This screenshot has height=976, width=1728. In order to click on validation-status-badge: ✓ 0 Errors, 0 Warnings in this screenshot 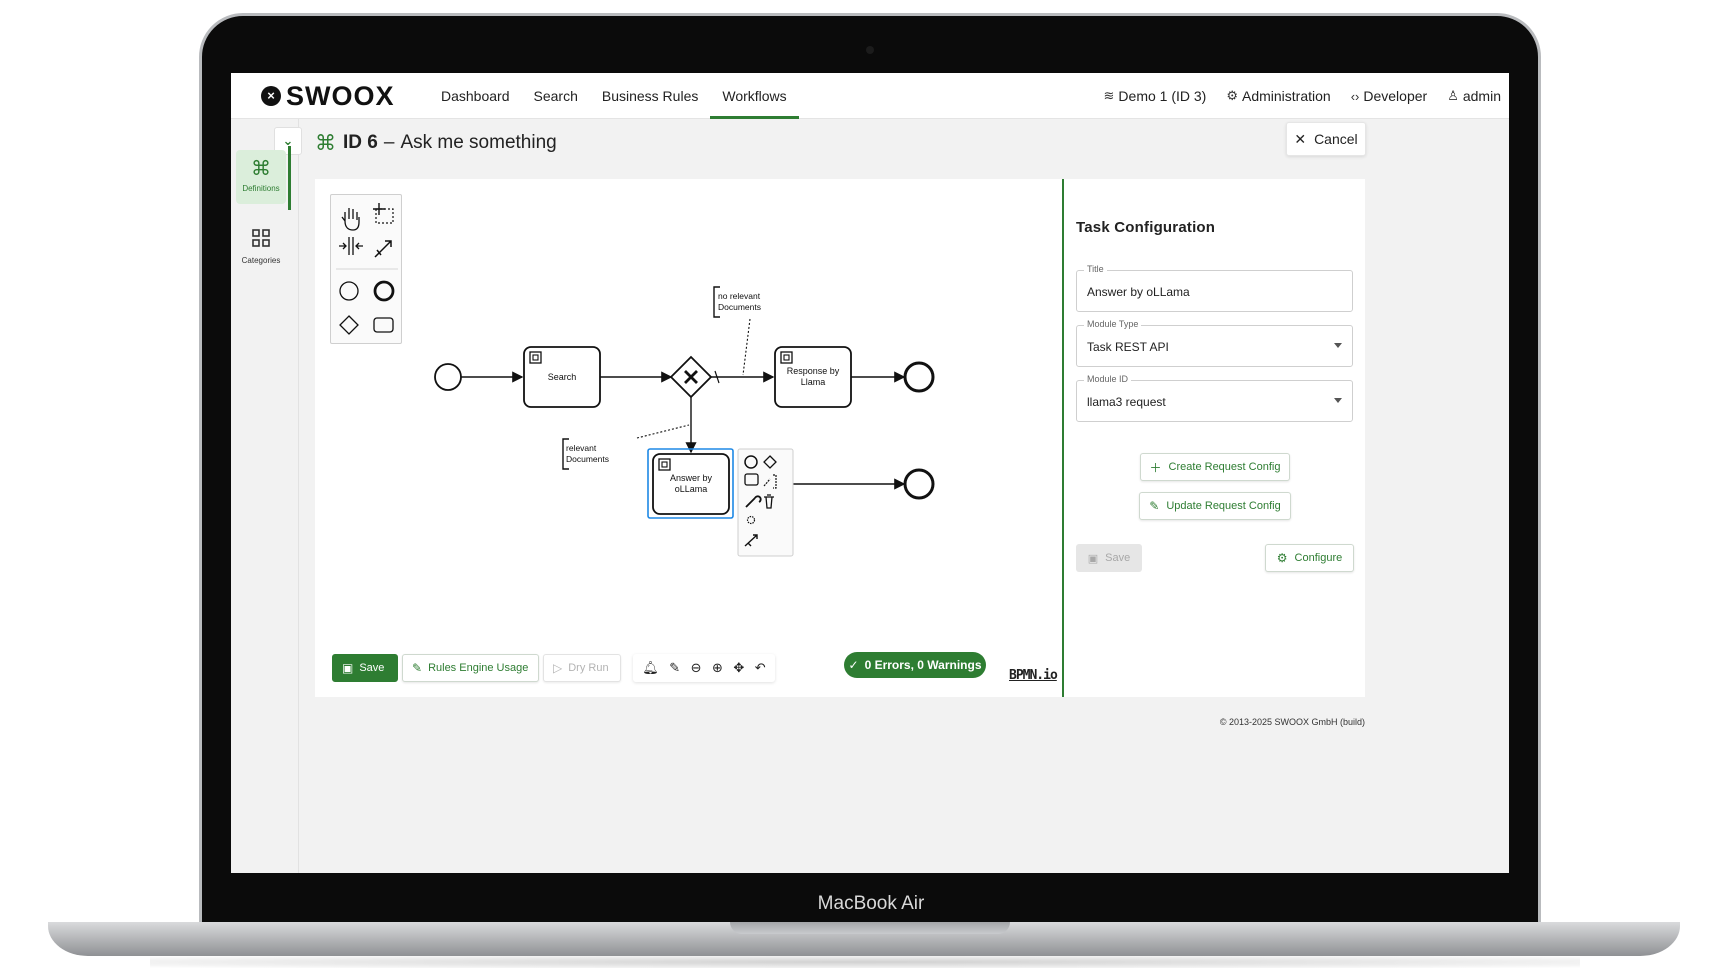, I will do `click(915, 665)`.